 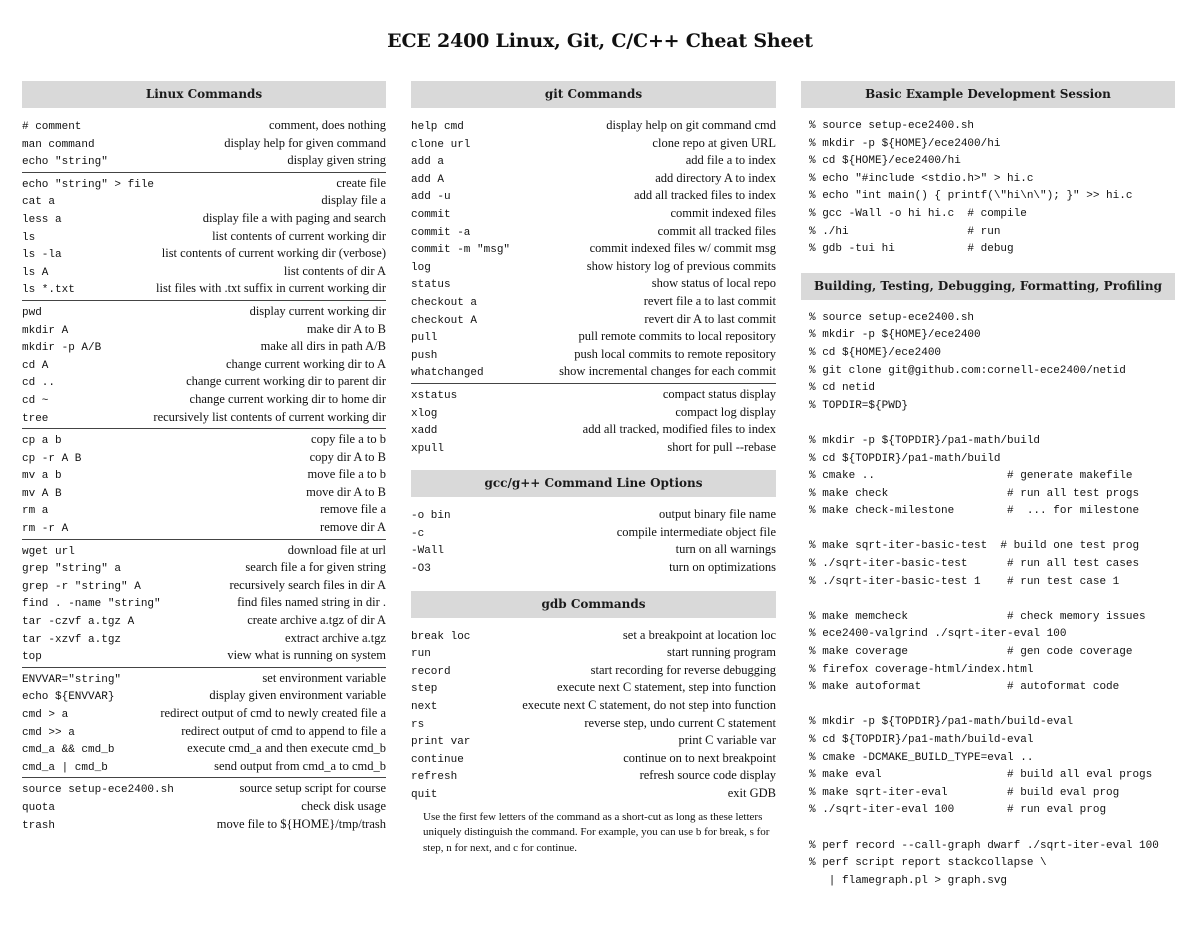 What do you see at coordinates (875, 352) in the screenshot?
I see `code-line: % cd ${HOME}/ece2400` at bounding box center [875, 352].